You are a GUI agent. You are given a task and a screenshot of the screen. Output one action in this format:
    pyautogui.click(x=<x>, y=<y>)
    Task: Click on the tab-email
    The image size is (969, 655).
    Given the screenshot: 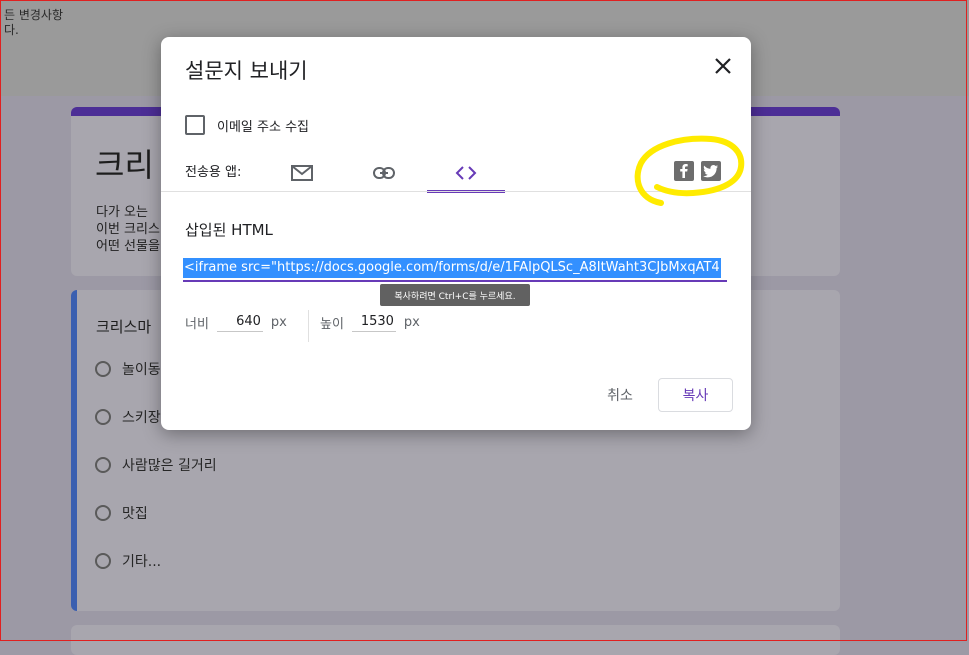 What is the action you would take?
    pyautogui.click(x=302, y=173)
    